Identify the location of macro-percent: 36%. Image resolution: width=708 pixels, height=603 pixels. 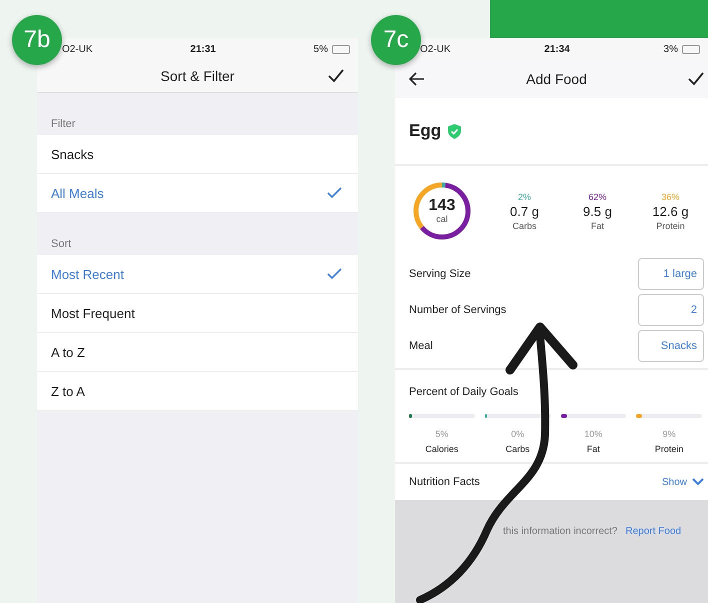
(670, 197).